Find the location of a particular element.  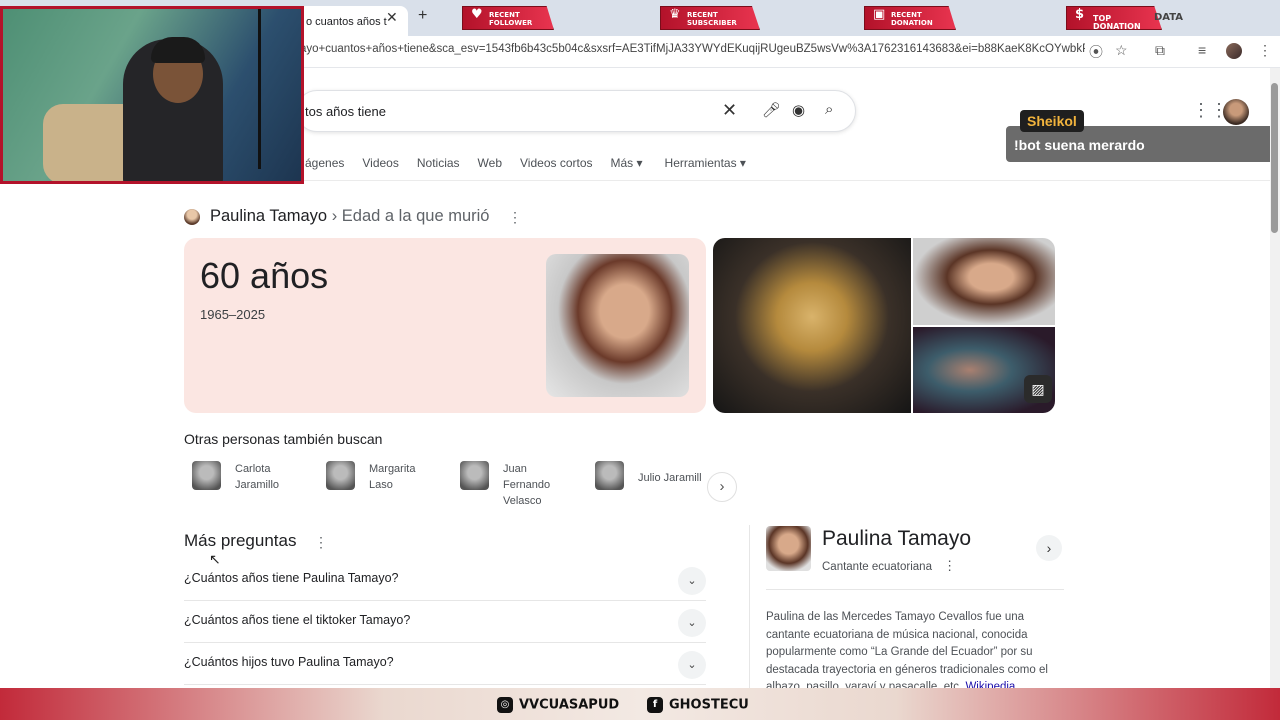

chevron-right-button: › is located at coordinates (1049, 548).